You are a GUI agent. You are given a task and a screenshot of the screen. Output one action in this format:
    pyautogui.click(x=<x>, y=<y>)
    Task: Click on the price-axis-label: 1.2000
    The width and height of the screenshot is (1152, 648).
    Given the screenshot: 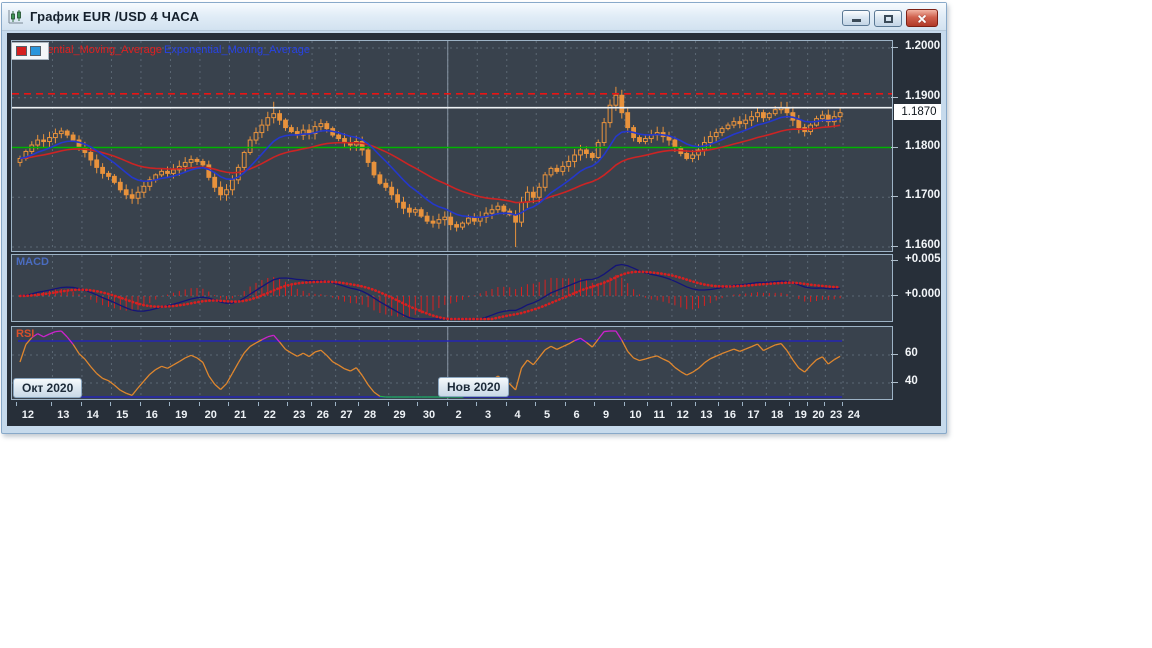 What is the action you would take?
    pyautogui.click(x=923, y=46)
    